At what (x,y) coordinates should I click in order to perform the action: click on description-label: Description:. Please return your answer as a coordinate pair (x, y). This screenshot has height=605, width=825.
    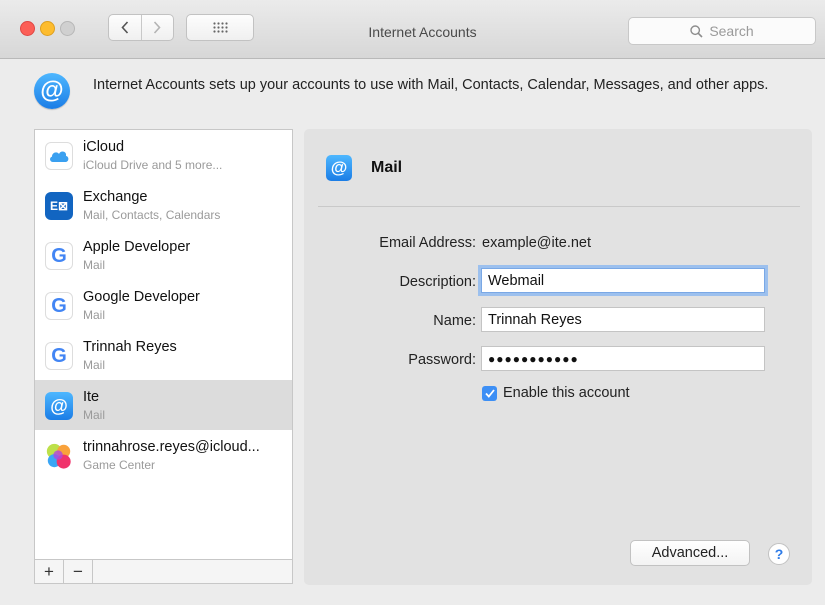
    Looking at the image, I should click on (437, 282).